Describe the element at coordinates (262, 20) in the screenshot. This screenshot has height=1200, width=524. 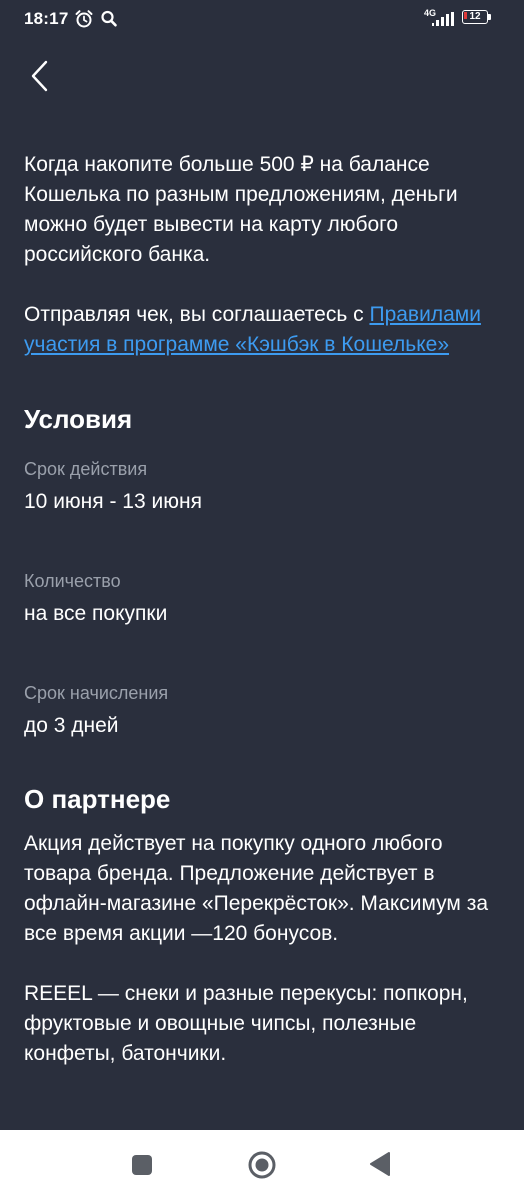
I see `status-bar: 18:17 4G 12` at that location.